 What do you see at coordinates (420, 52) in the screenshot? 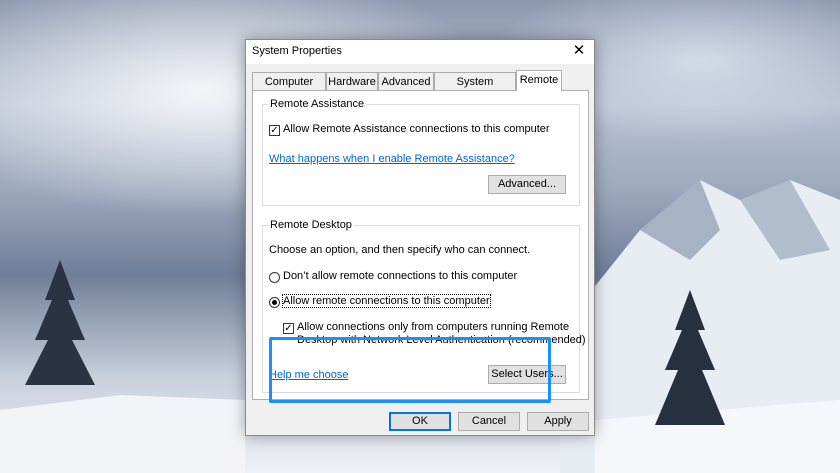
I see `title-bar: System Properties ✕` at bounding box center [420, 52].